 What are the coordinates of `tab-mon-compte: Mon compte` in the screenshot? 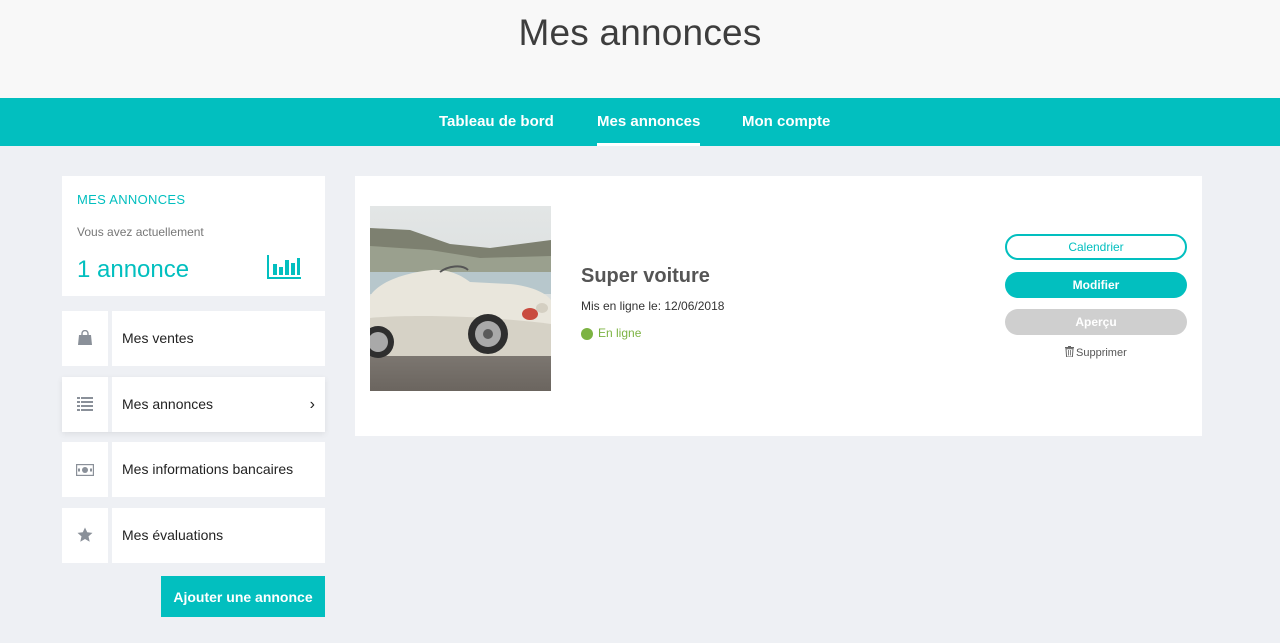 It's located at (786, 122).